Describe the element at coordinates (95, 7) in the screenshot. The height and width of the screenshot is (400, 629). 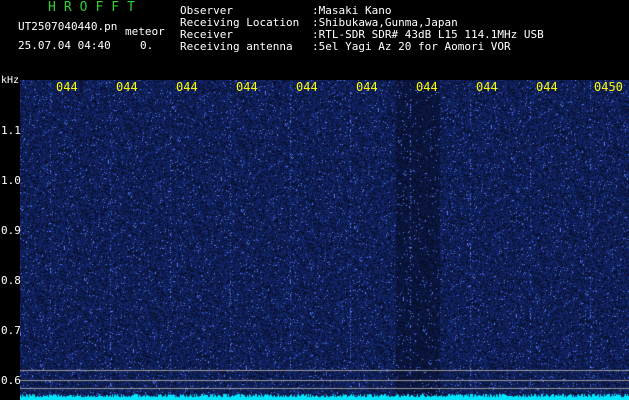
I see `app-title: HROFFT` at that location.